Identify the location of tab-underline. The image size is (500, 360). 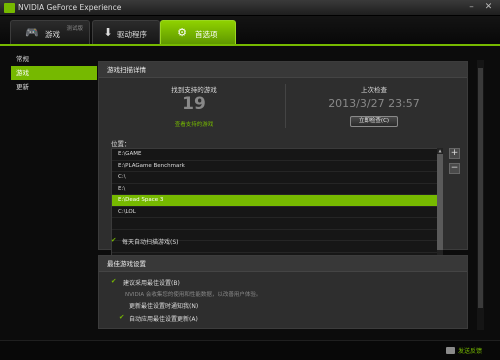
(250, 45).